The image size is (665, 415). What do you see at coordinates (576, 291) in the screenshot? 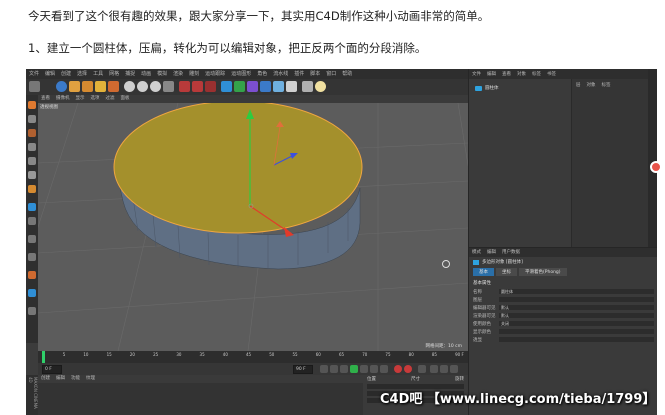
I see `attribute-value: 圆柱体` at bounding box center [576, 291].